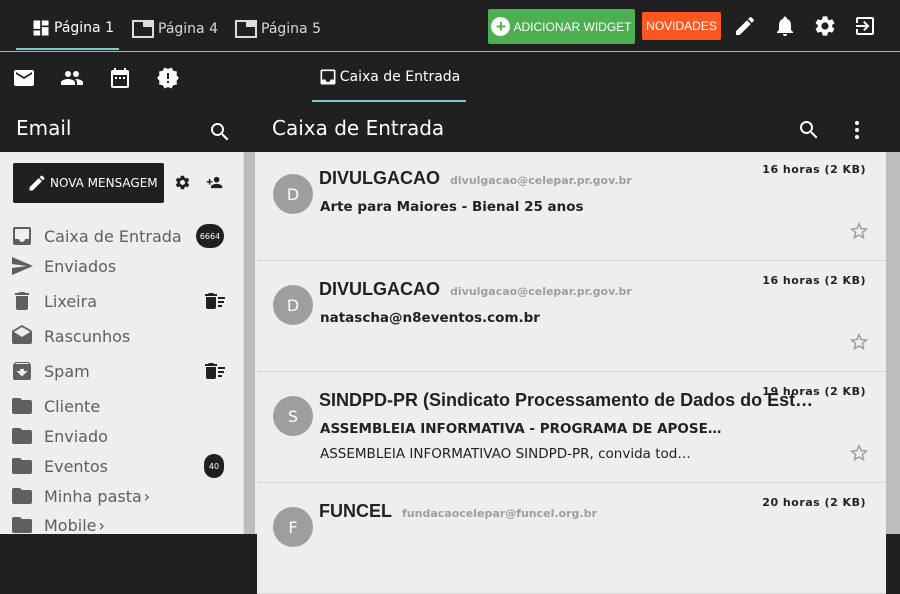 This screenshot has width=900, height=594. What do you see at coordinates (358, 128) in the screenshot?
I see `page-title: Caixa de Entrada` at bounding box center [358, 128].